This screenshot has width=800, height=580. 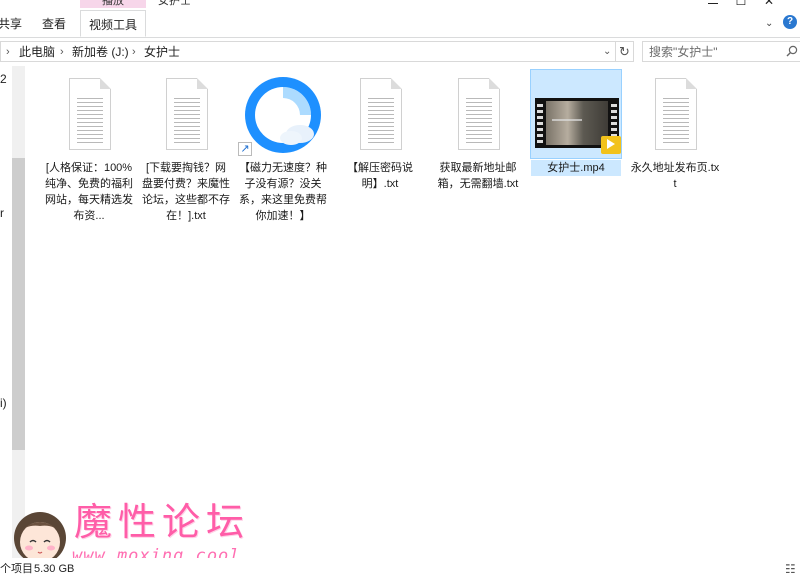 I want to click on refresh-icon: ↻, so click(x=624, y=51).